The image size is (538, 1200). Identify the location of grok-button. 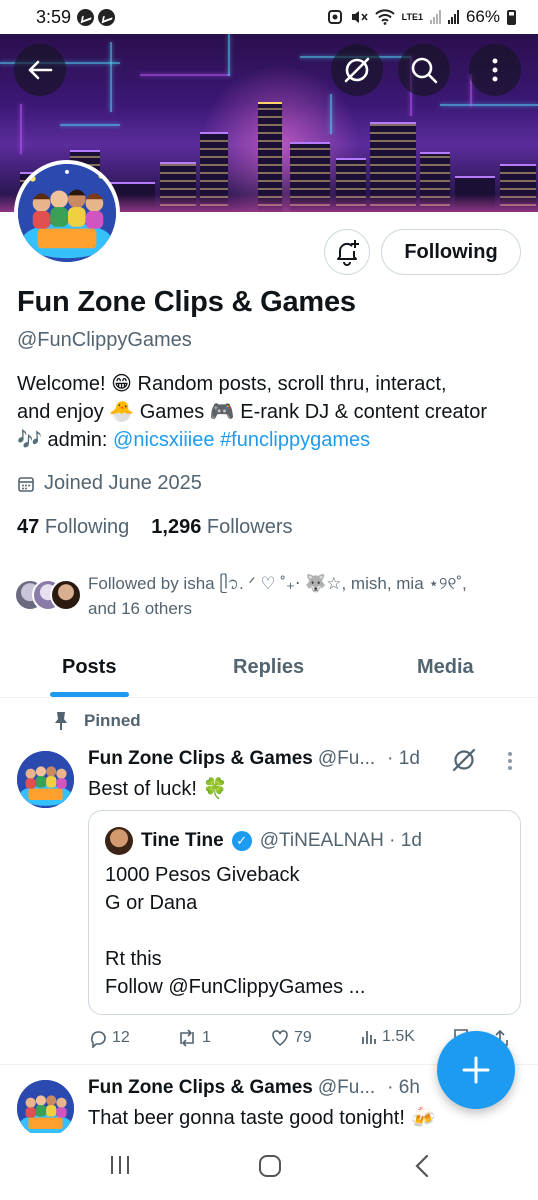
(357, 70).